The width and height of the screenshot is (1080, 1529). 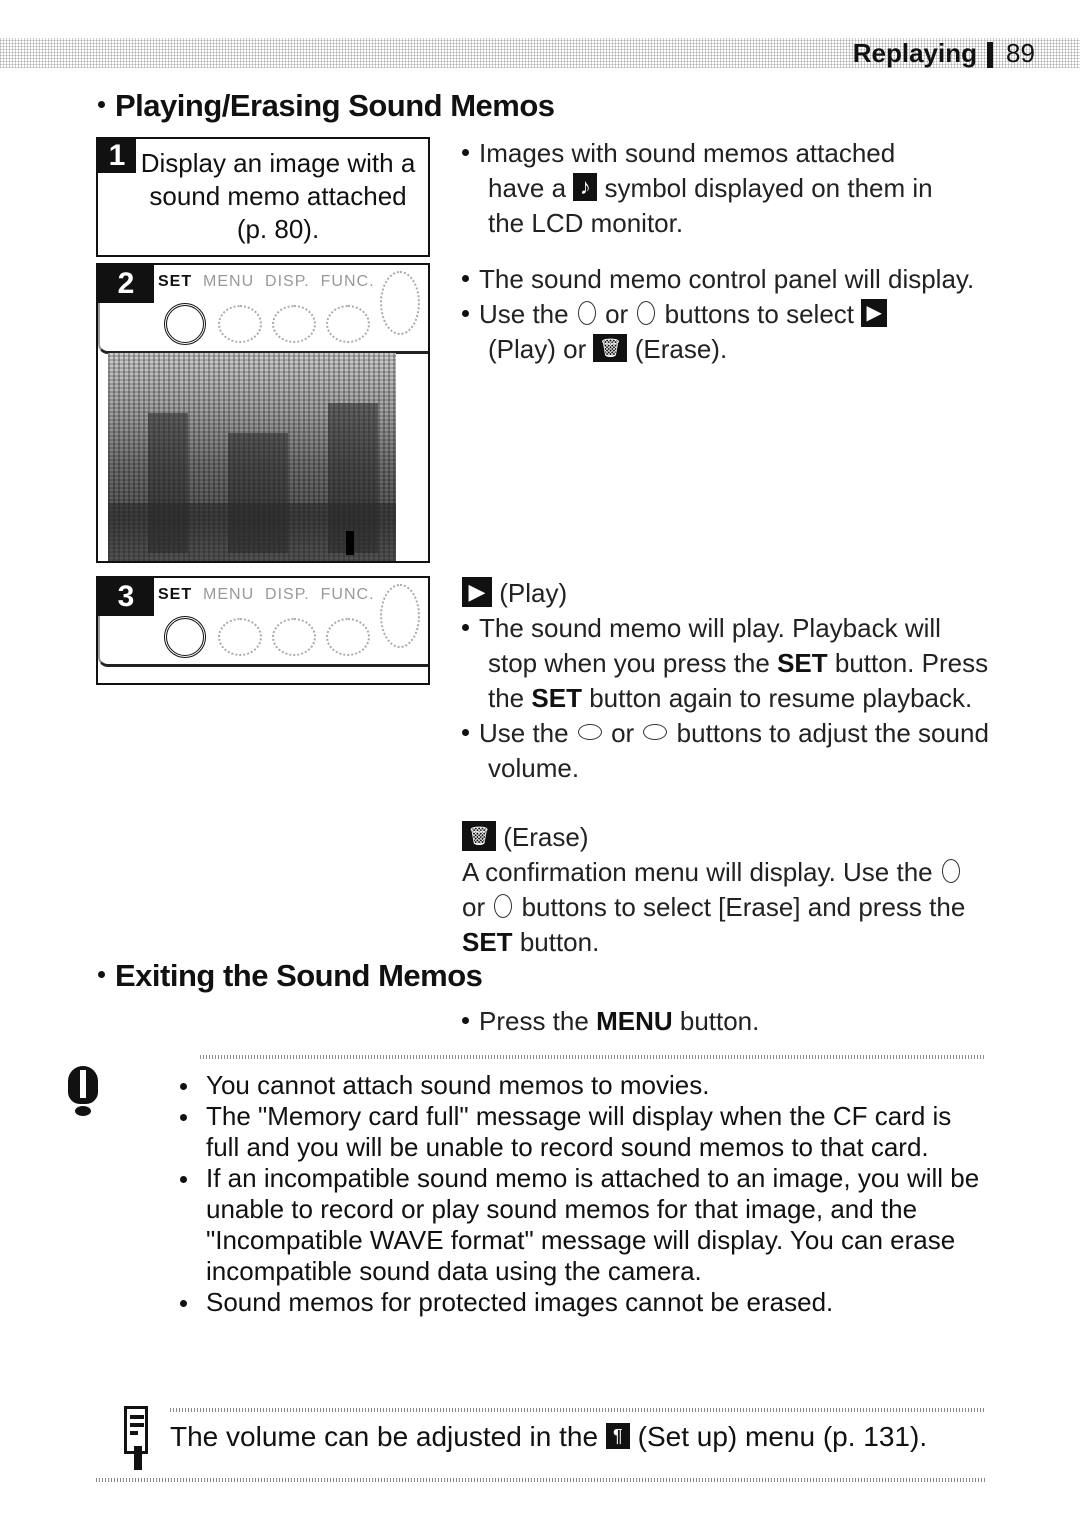 What do you see at coordinates (1020, 53) in the screenshot?
I see `page-number: 89` at bounding box center [1020, 53].